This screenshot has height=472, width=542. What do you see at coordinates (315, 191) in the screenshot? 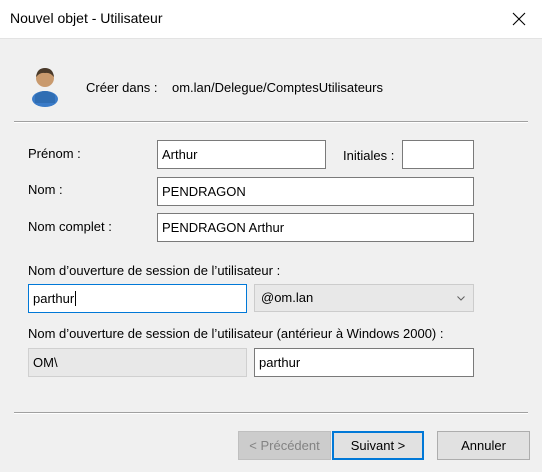
I see `last-name-input: PENDRAGON` at bounding box center [315, 191].